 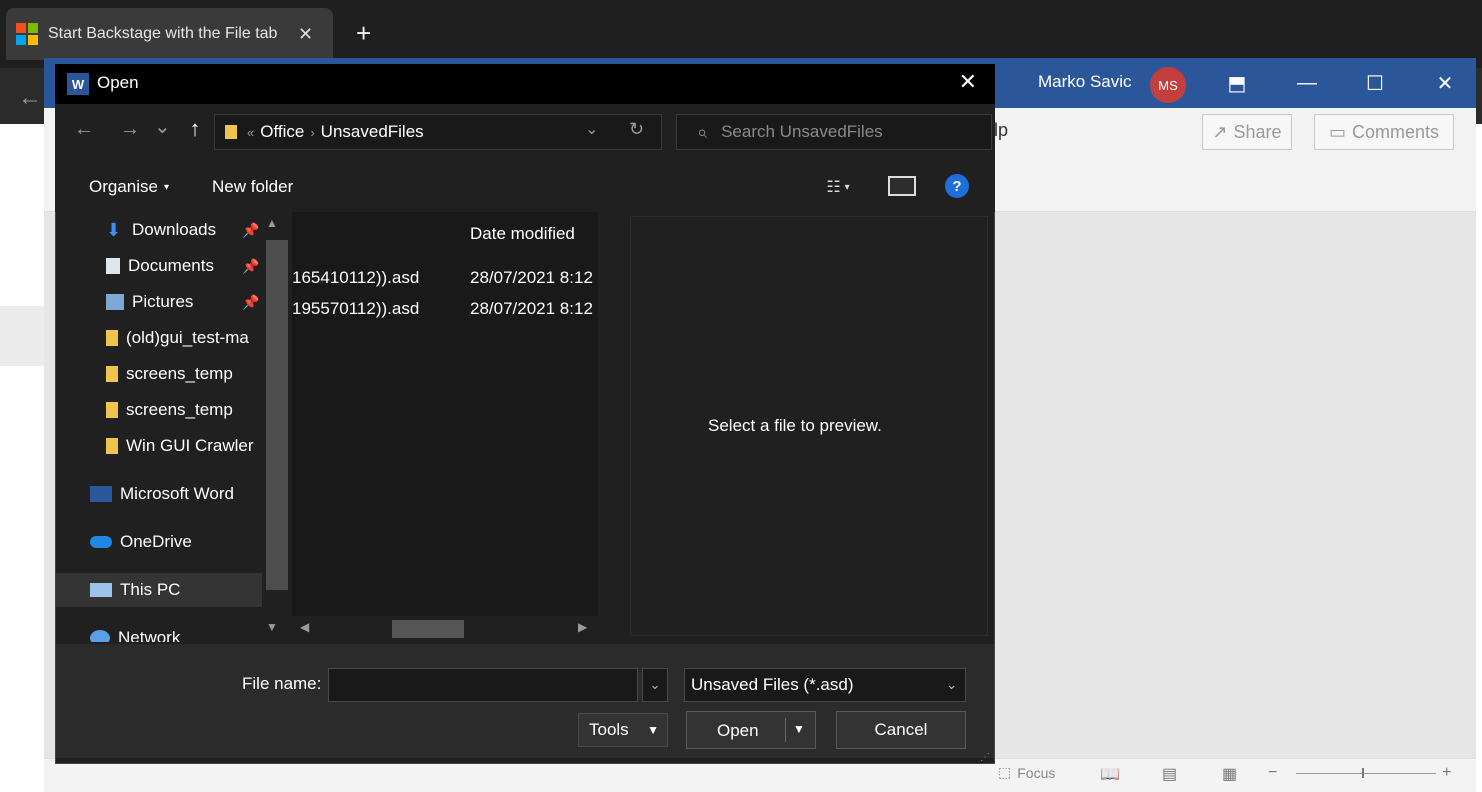 I want to click on new-tab-button: +, so click(x=363, y=33).